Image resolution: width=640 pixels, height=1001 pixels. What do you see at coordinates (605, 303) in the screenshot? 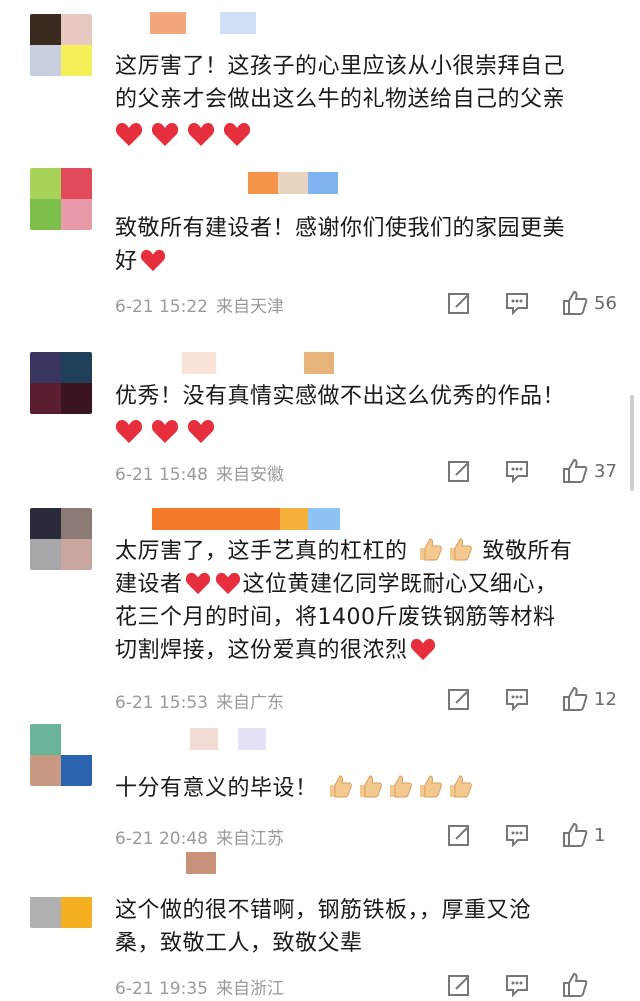
I see `like-count: 56` at bounding box center [605, 303].